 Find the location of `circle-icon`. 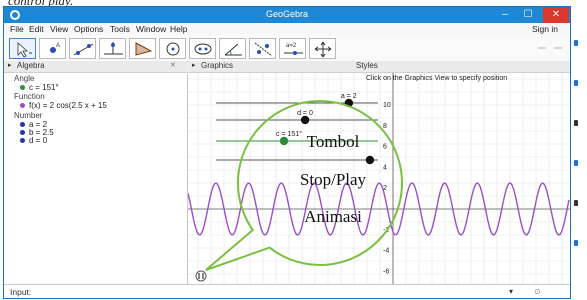

circle-icon is located at coordinates (173, 49).